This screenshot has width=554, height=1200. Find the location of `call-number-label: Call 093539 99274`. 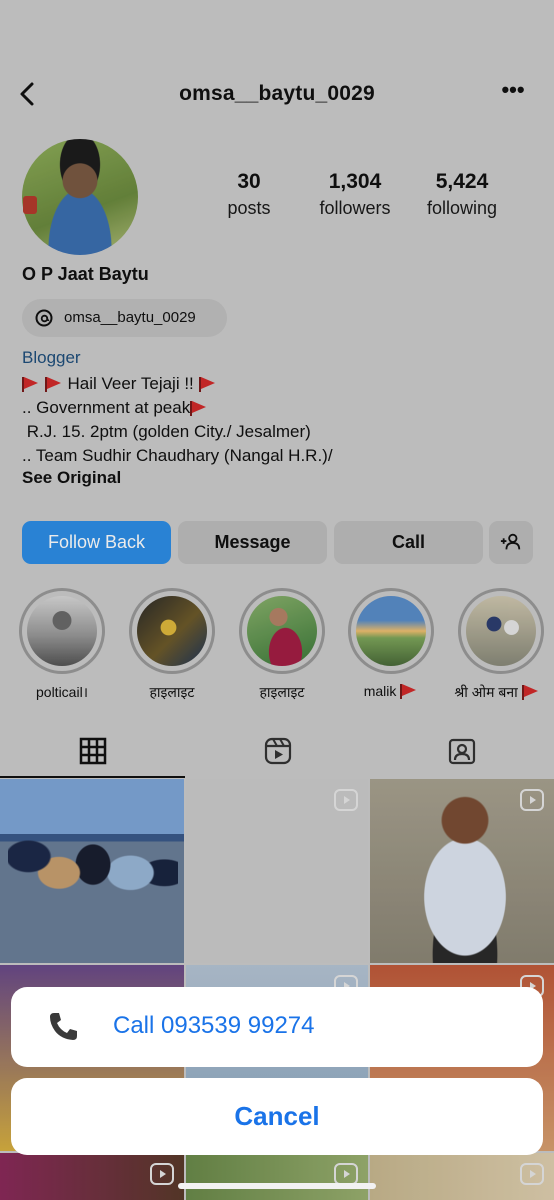

call-number-label: Call 093539 99274 is located at coordinates (214, 1025).